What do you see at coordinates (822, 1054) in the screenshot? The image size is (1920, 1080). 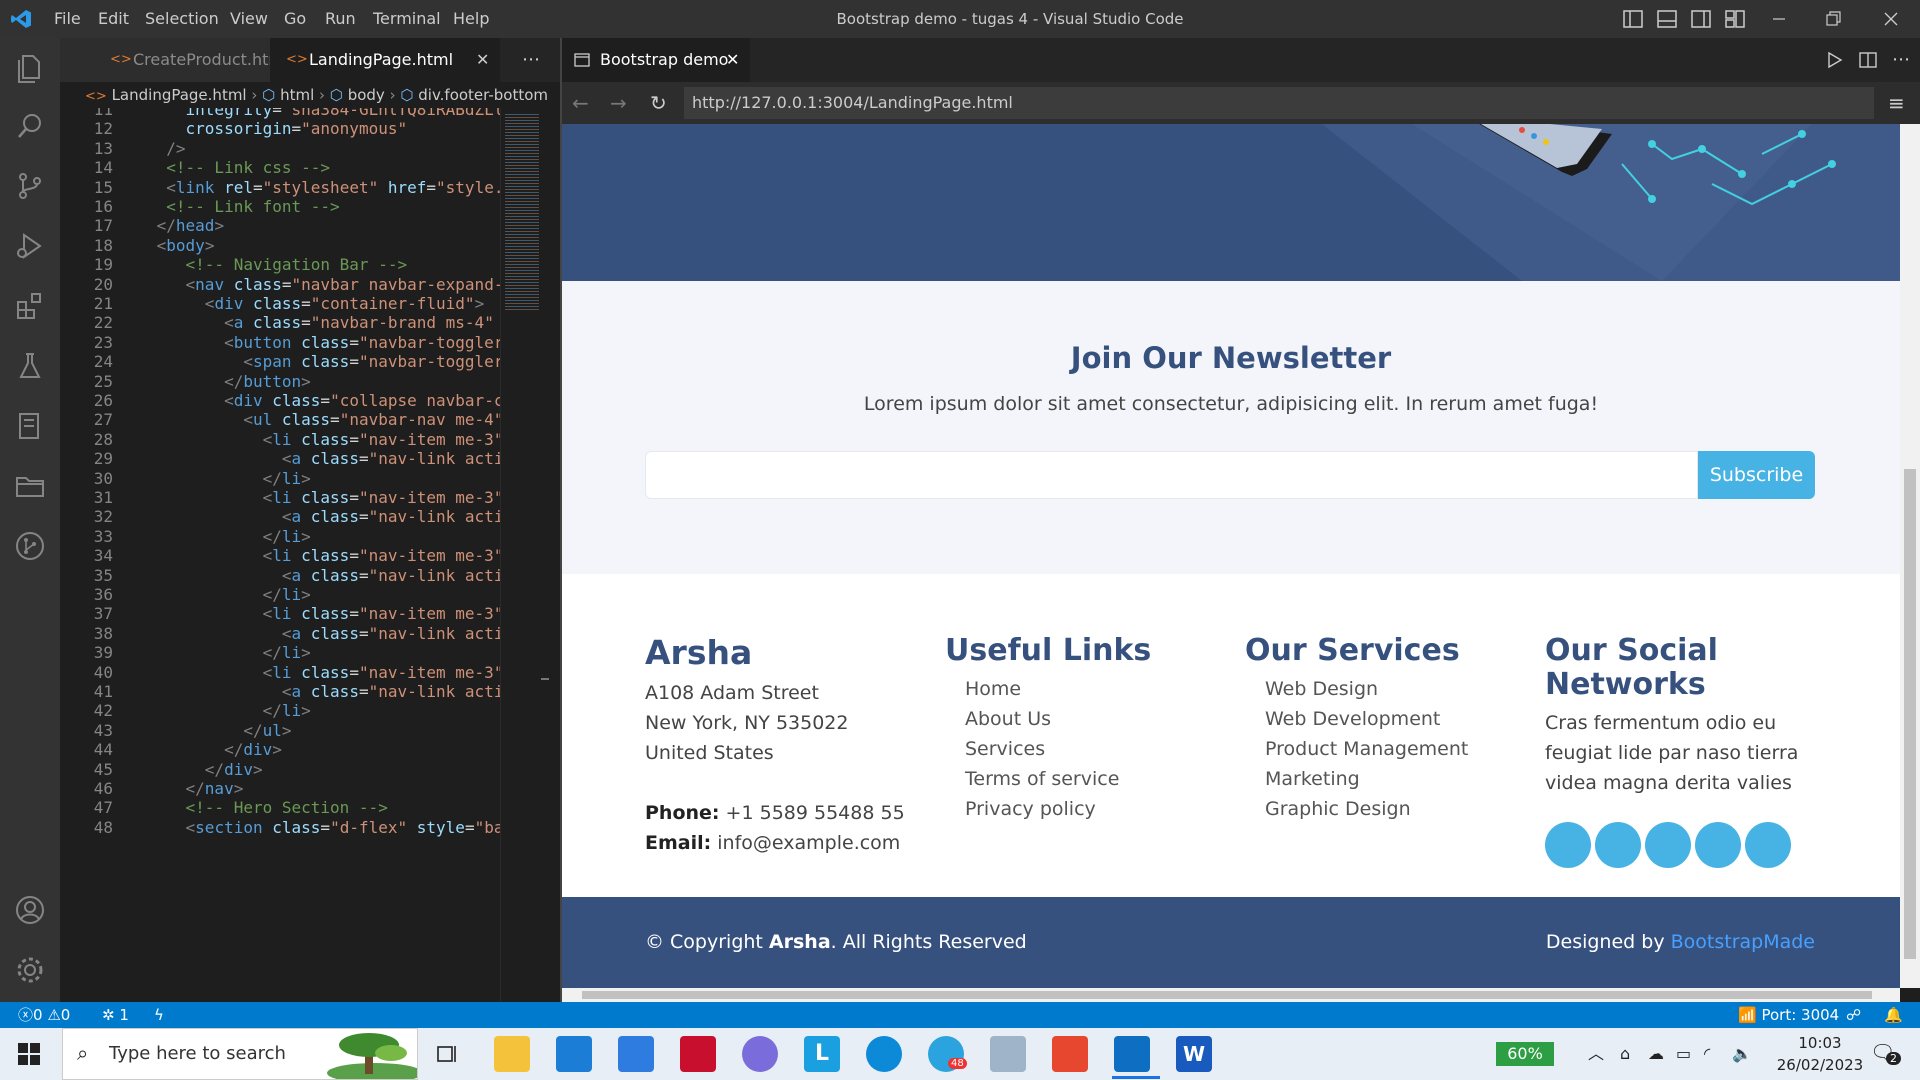 I see `l-app-icon: L` at bounding box center [822, 1054].